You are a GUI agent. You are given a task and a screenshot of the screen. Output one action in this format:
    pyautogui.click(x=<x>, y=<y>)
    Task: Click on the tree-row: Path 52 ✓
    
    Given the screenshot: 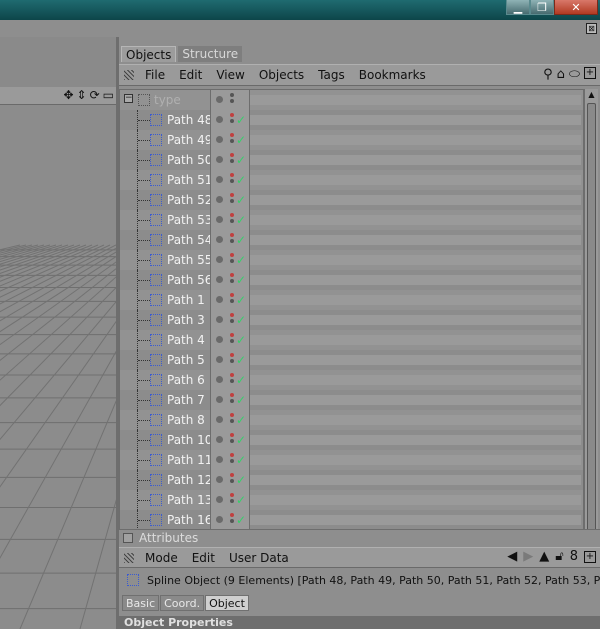 What is the action you would take?
    pyautogui.click(x=351, y=200)
    